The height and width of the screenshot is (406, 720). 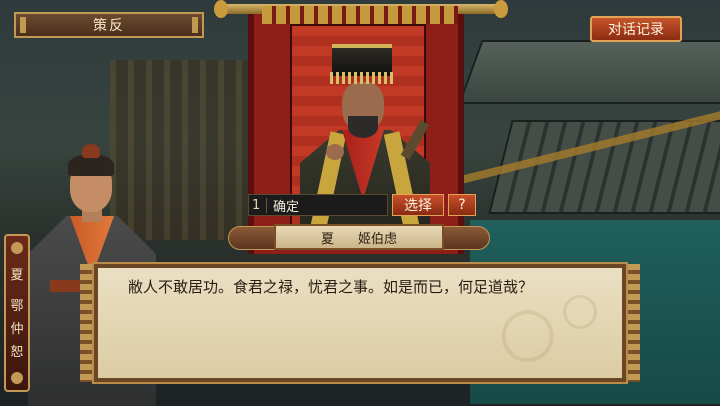 I want to click on nameplate-plate: 夏 姬伯虑, so click(x=359, y=237).